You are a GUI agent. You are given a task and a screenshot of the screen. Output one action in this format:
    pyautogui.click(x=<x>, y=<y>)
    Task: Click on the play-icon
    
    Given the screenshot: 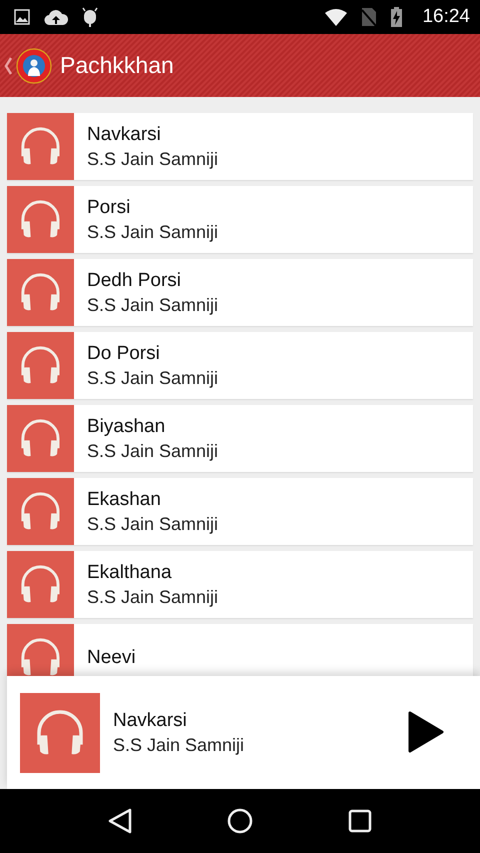 What is the action you would take?
    pyautogui.click(x=426, y=731)
    